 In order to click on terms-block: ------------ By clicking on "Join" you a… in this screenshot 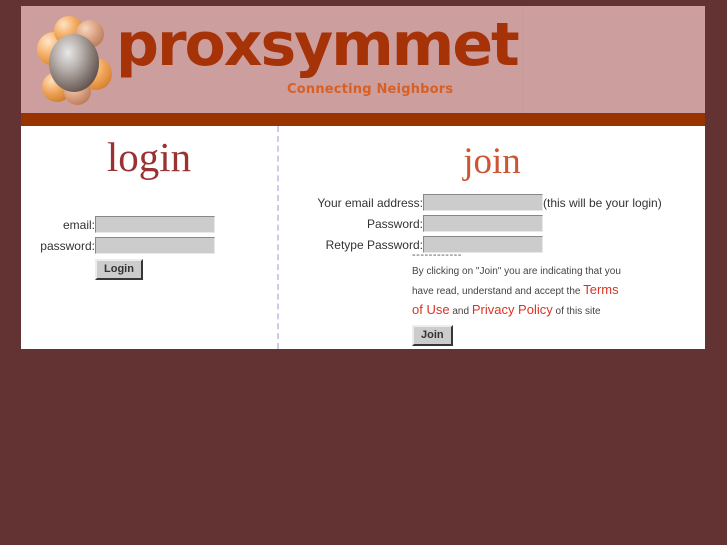, I will do `click(519, 297)`.